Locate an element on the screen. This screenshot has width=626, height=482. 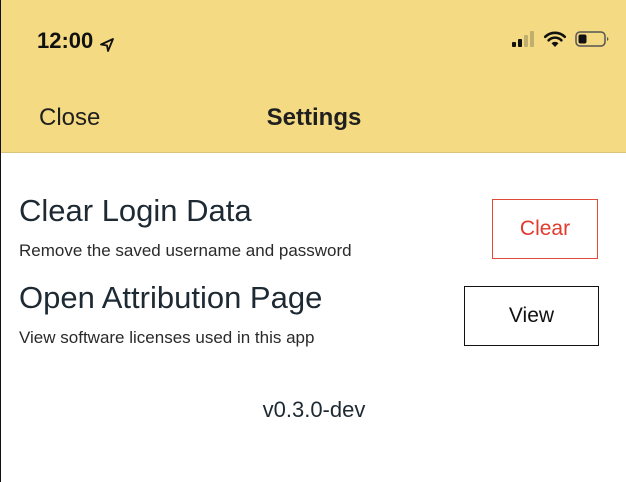
clear-button: Clear is located at coordinates (545, 229).